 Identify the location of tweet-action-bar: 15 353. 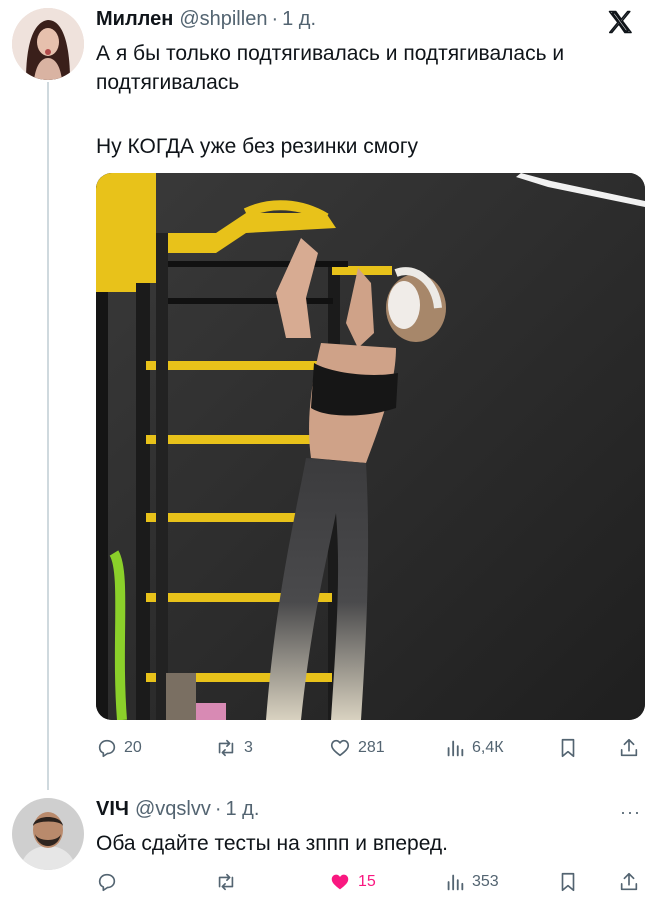
(370, 882).